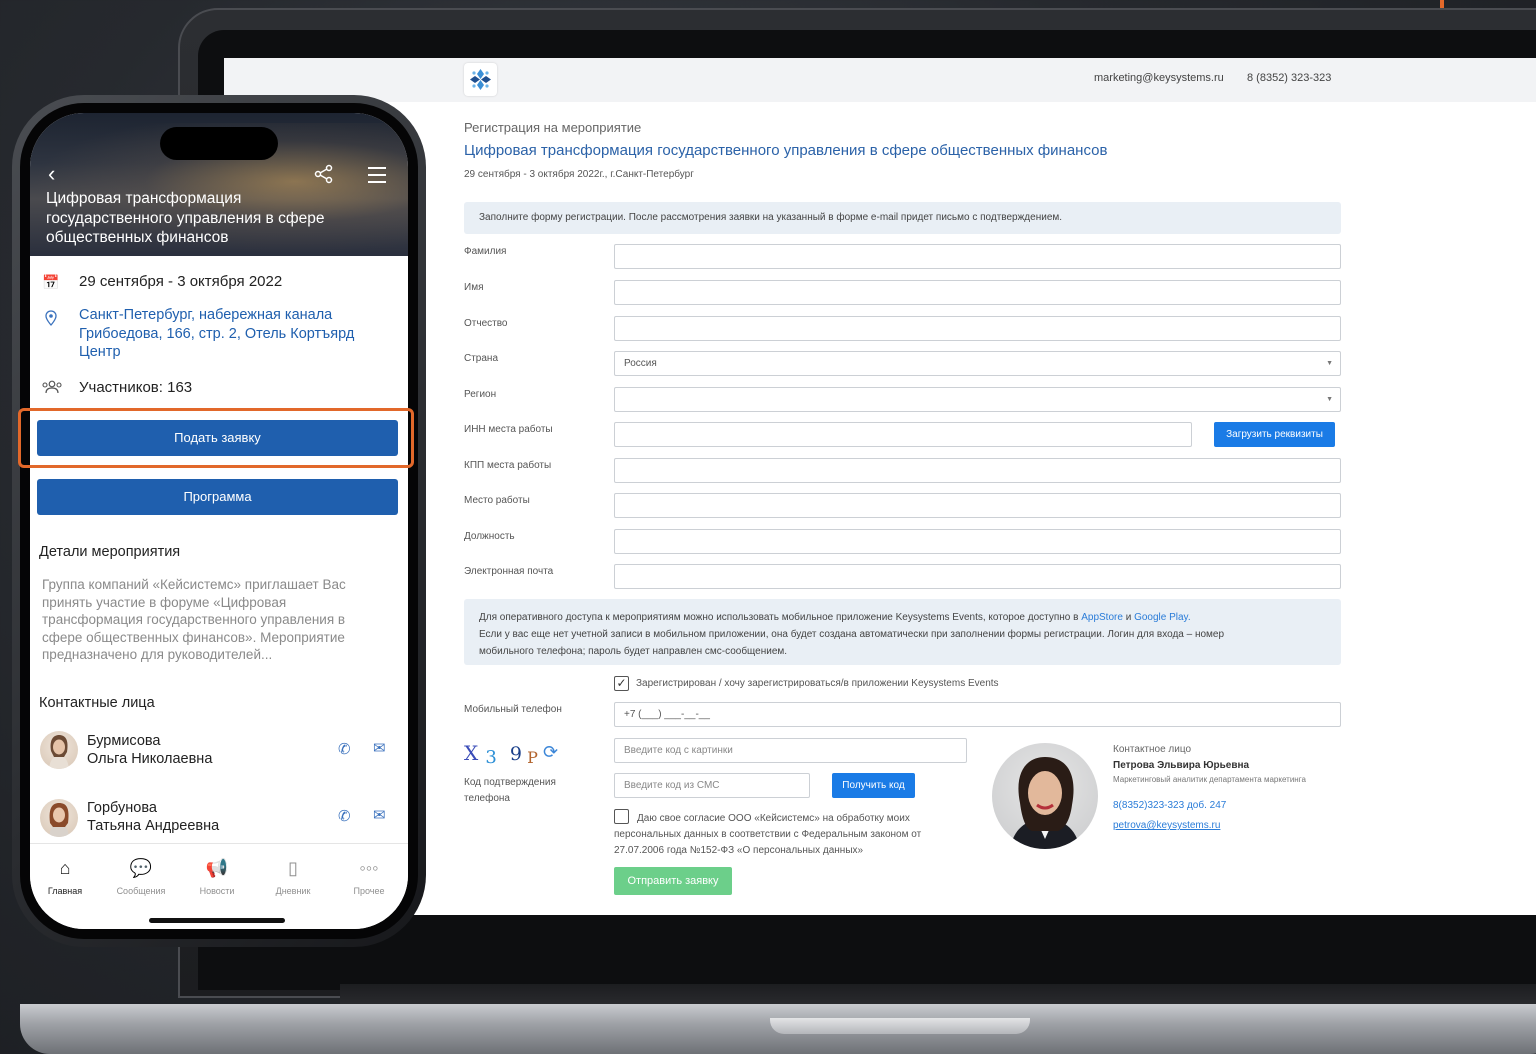  I want to click on email-field, so click(977, 576).